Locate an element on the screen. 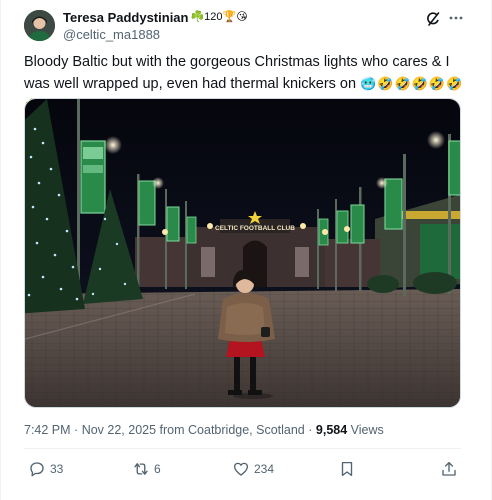  avatar-image is located at coordinates (39, 25).